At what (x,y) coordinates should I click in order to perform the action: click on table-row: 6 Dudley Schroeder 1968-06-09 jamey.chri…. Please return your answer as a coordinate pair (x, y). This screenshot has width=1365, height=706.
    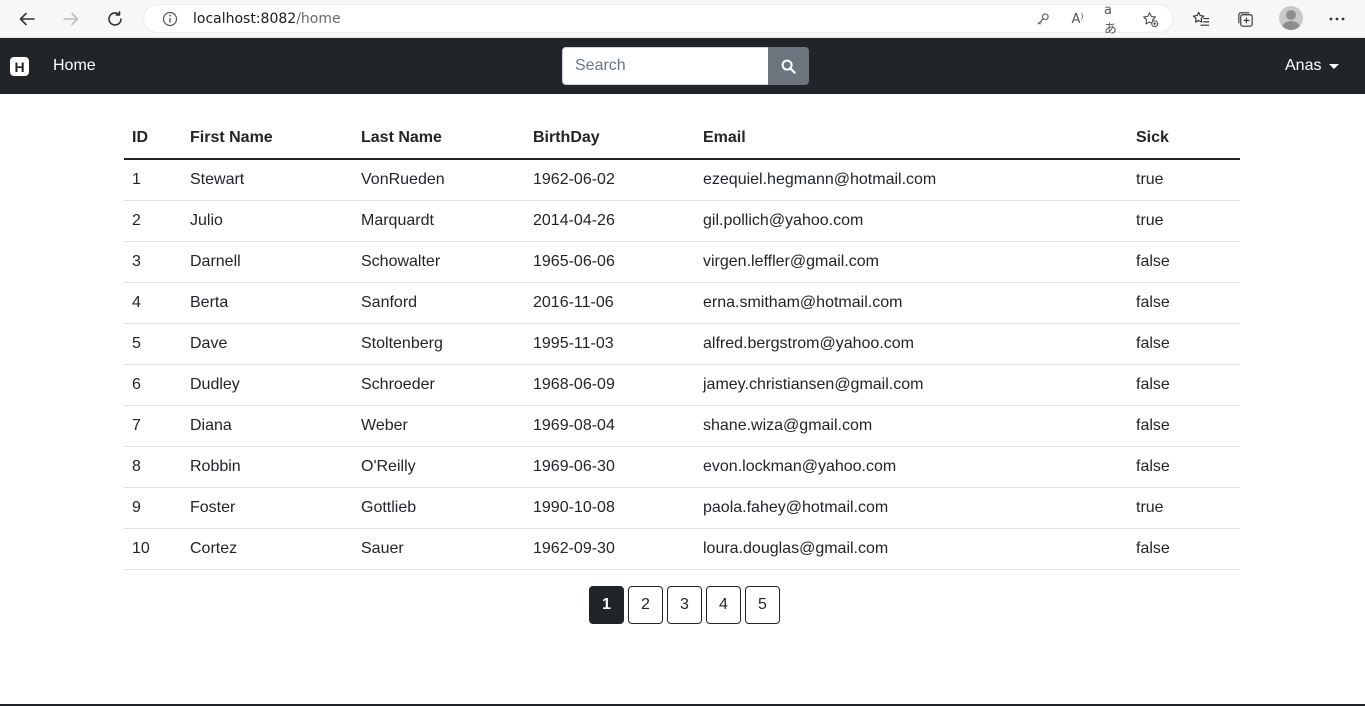
    Looking at the image, I should click on (682, 385).